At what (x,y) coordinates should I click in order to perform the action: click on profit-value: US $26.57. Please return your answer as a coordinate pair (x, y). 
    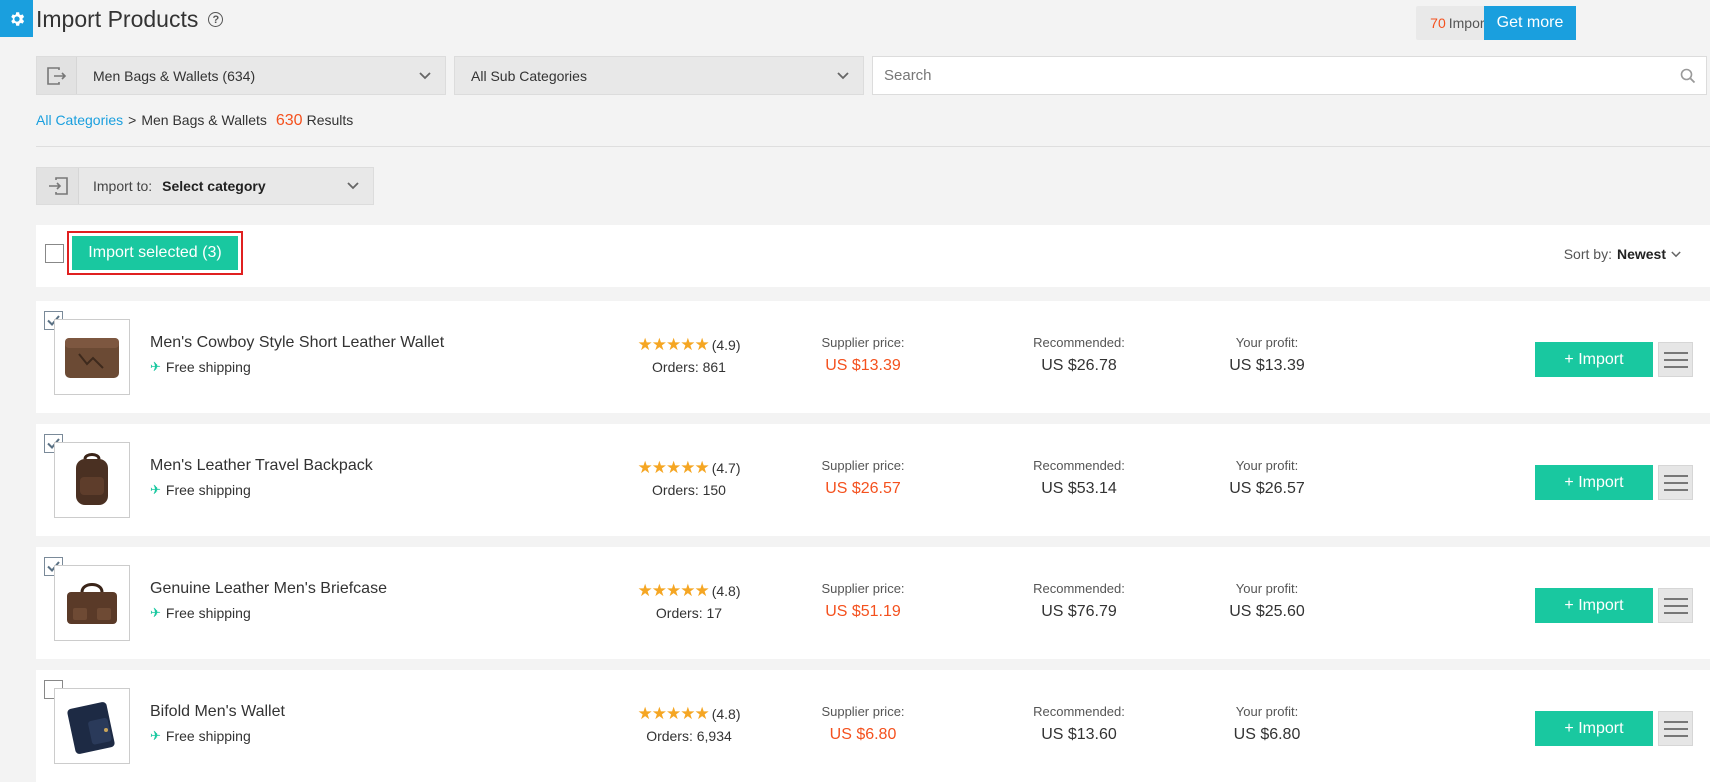
    Looking at the image, I should click on (1267, 488).